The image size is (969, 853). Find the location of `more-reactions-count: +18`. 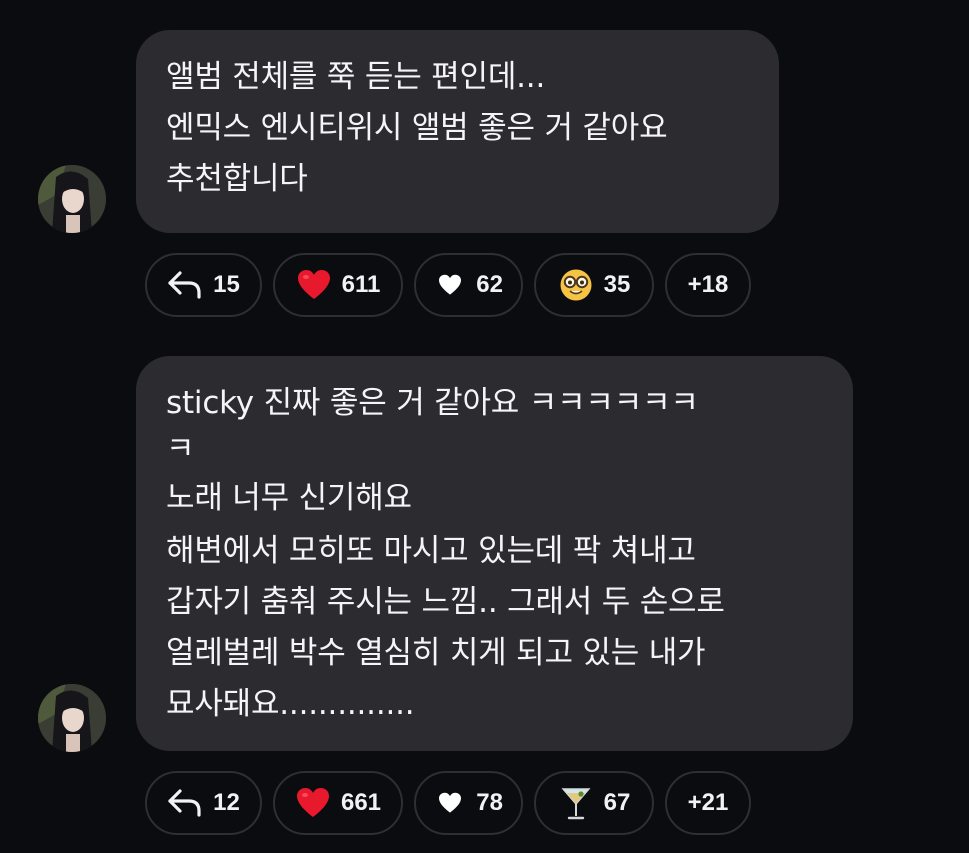

more-reactions-count: +18 is located at coordinates (708, 284).